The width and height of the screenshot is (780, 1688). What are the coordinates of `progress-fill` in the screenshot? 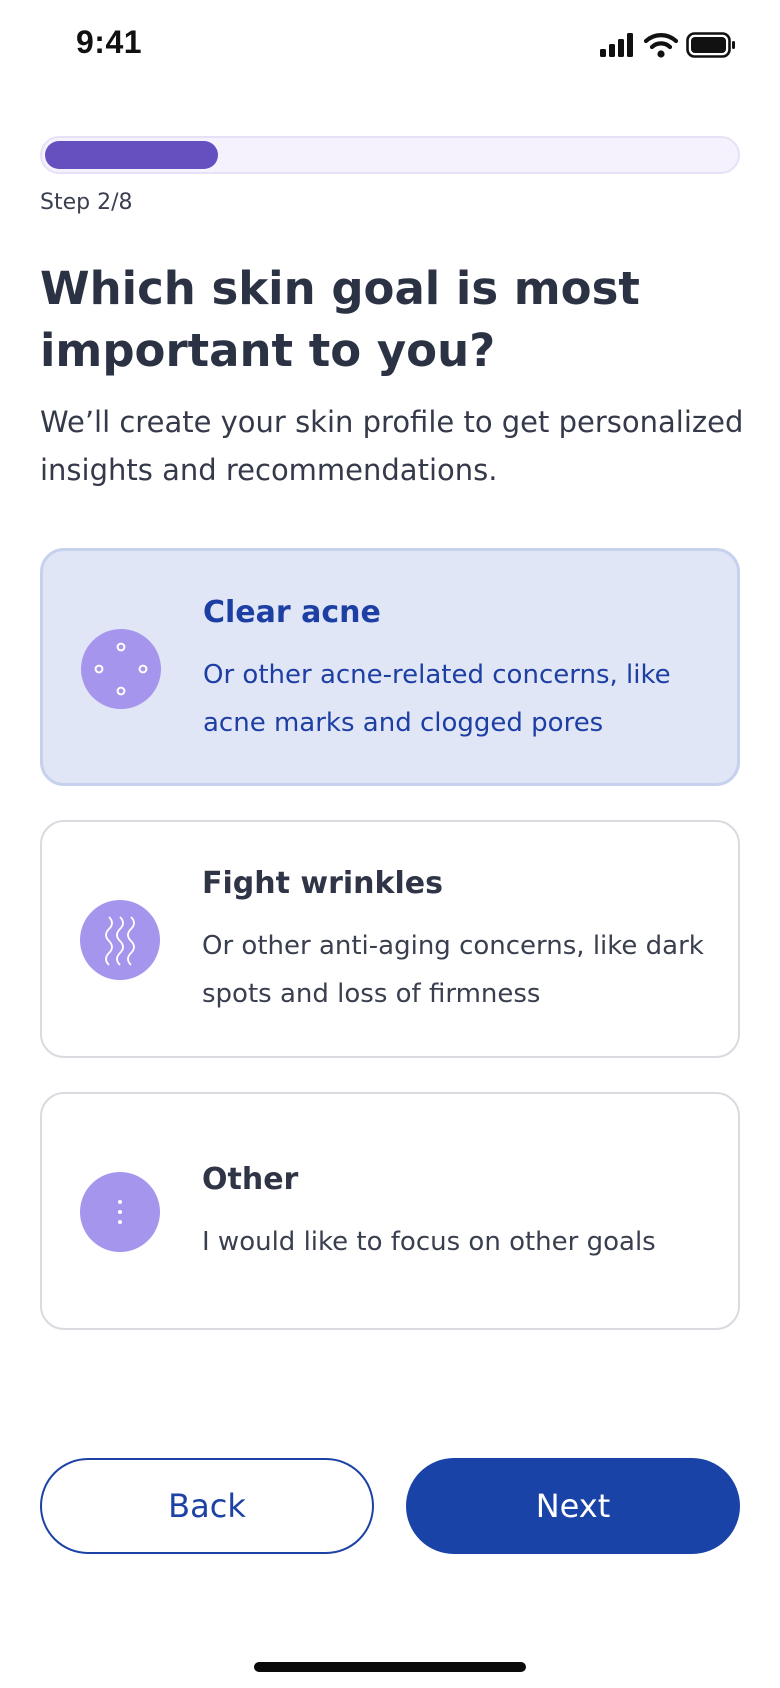 It's located at (131, 155).